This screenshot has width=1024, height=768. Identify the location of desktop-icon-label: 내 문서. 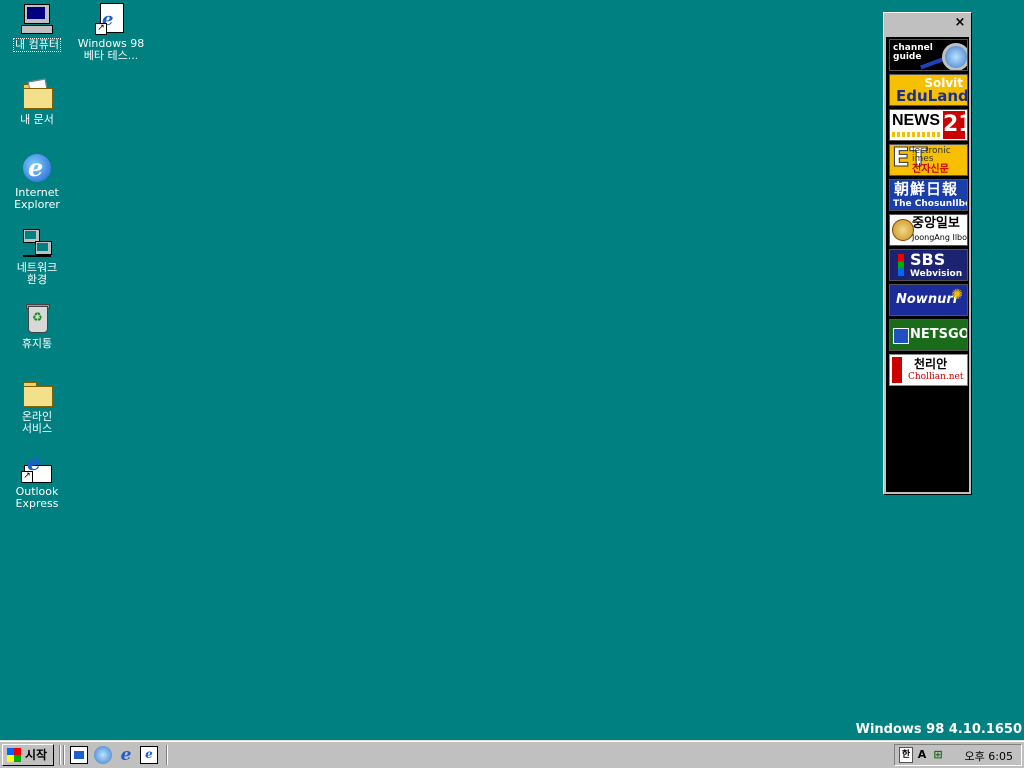
(37, 119).